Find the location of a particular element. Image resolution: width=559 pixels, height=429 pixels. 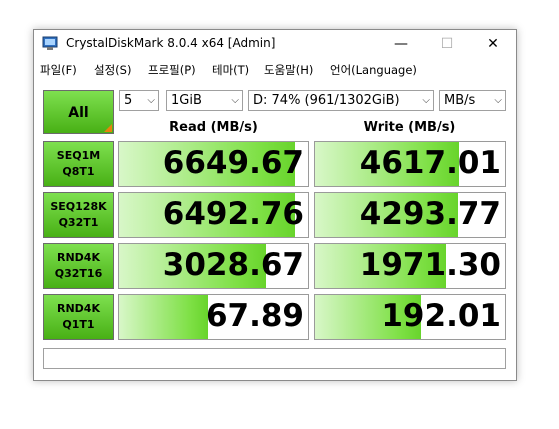

write-result-cell: 192.01 is located at coordinates (410, 317).